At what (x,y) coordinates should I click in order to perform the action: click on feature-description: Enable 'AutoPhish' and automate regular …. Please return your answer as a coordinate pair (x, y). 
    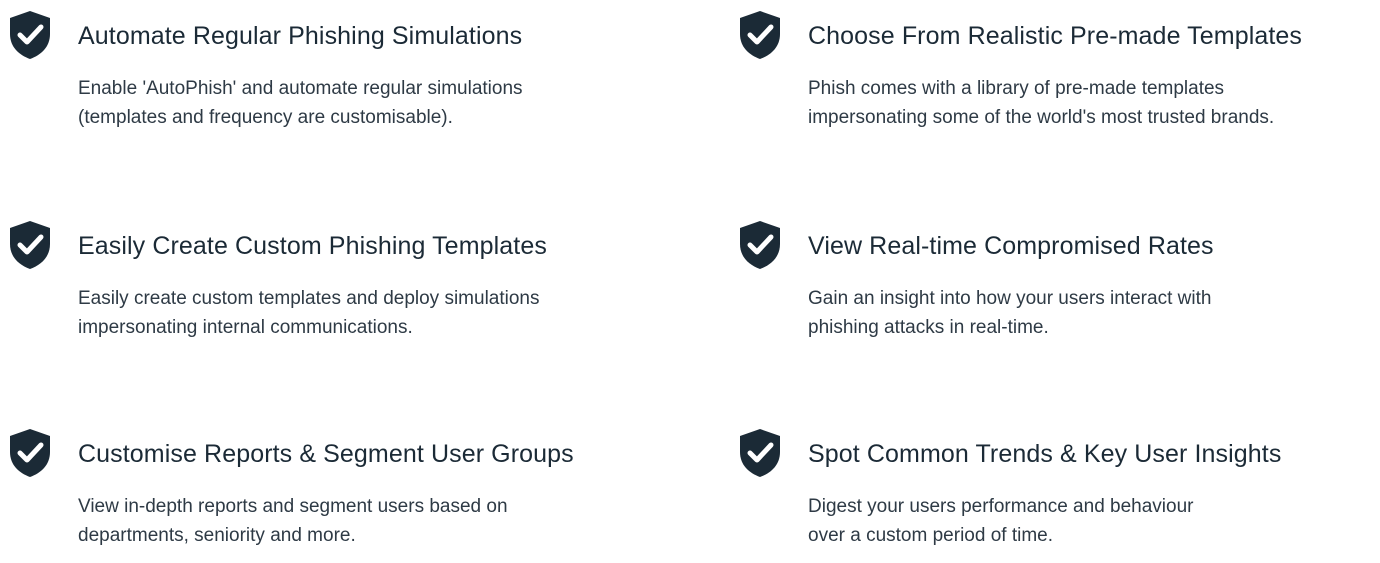
    Looking at the image, I should click on (300, 103).